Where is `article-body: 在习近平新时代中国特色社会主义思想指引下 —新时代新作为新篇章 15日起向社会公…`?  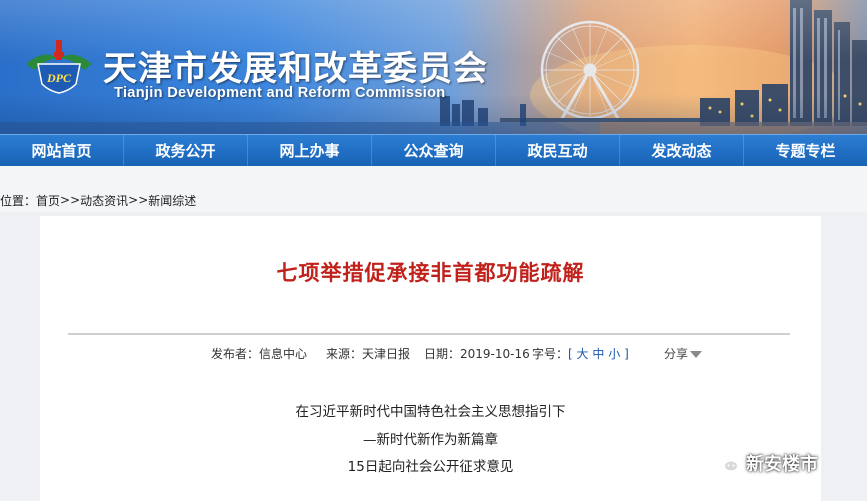 article-body: 在习近平新时代中国特色社会主义思想指引下 —新时代新作为新篇章 15日起向社会公… is located at coordinates (430, 440).